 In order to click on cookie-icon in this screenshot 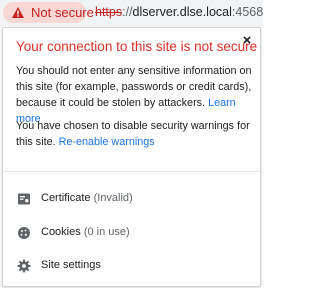, I will do `click(24, 233)`.